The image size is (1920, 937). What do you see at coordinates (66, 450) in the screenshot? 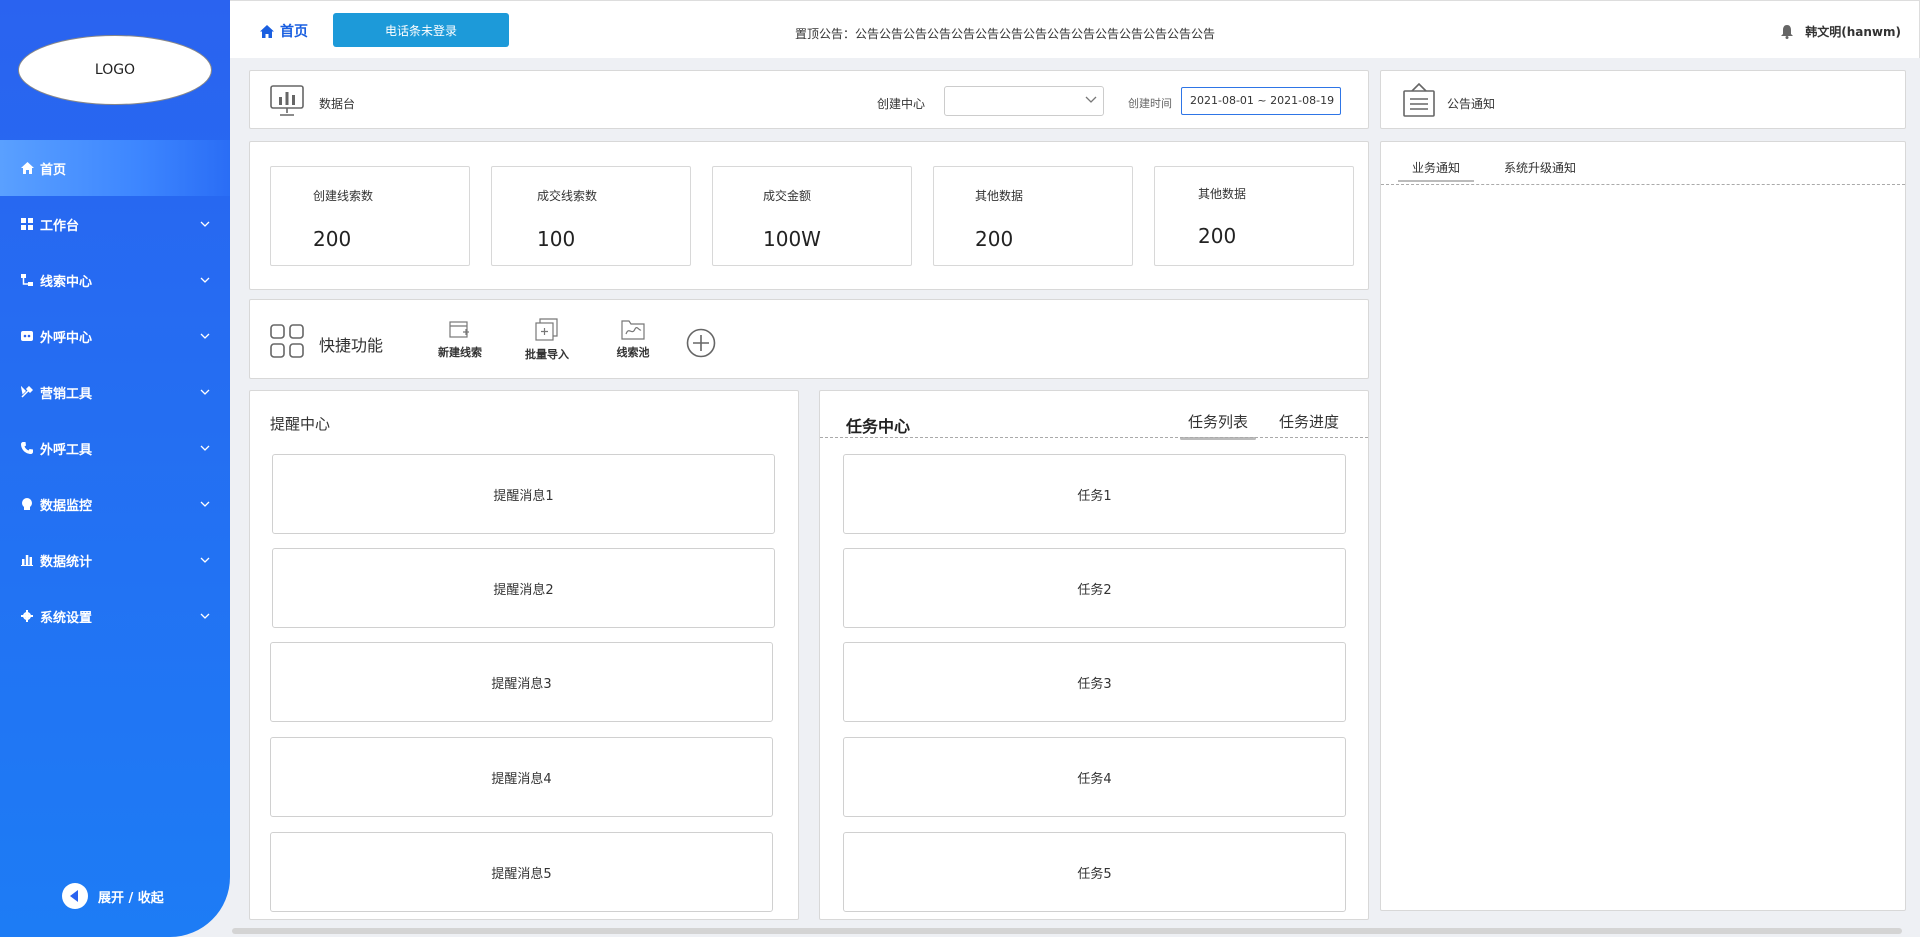
I see `sidebar-item-label: 外呼工具` at bounding box center [66, 450].